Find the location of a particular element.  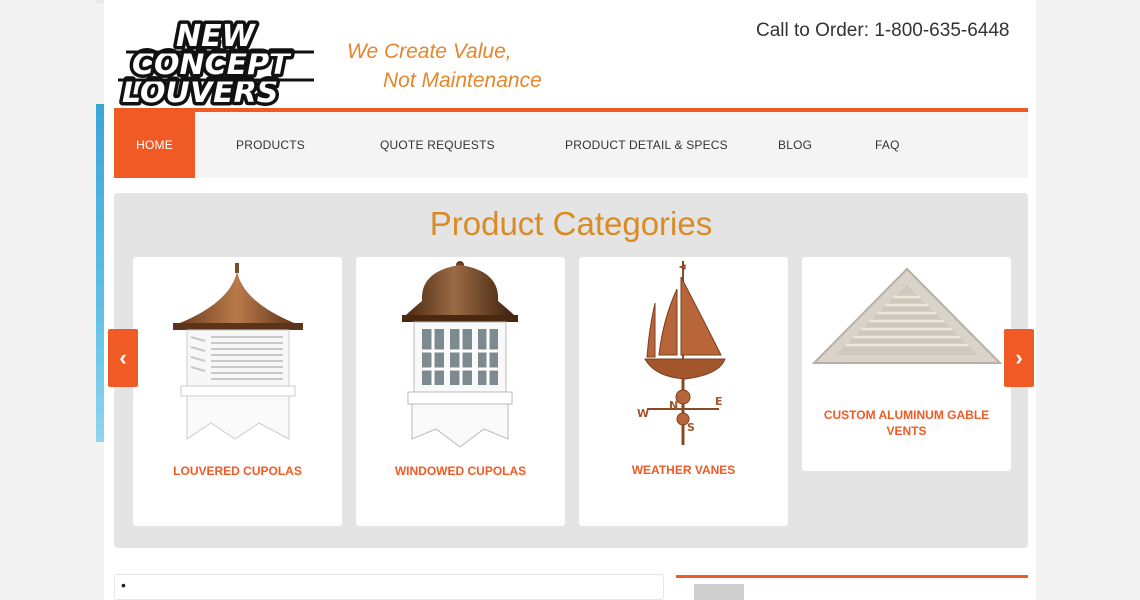

sidebar-accent-line is located at coordinates (852, 576).